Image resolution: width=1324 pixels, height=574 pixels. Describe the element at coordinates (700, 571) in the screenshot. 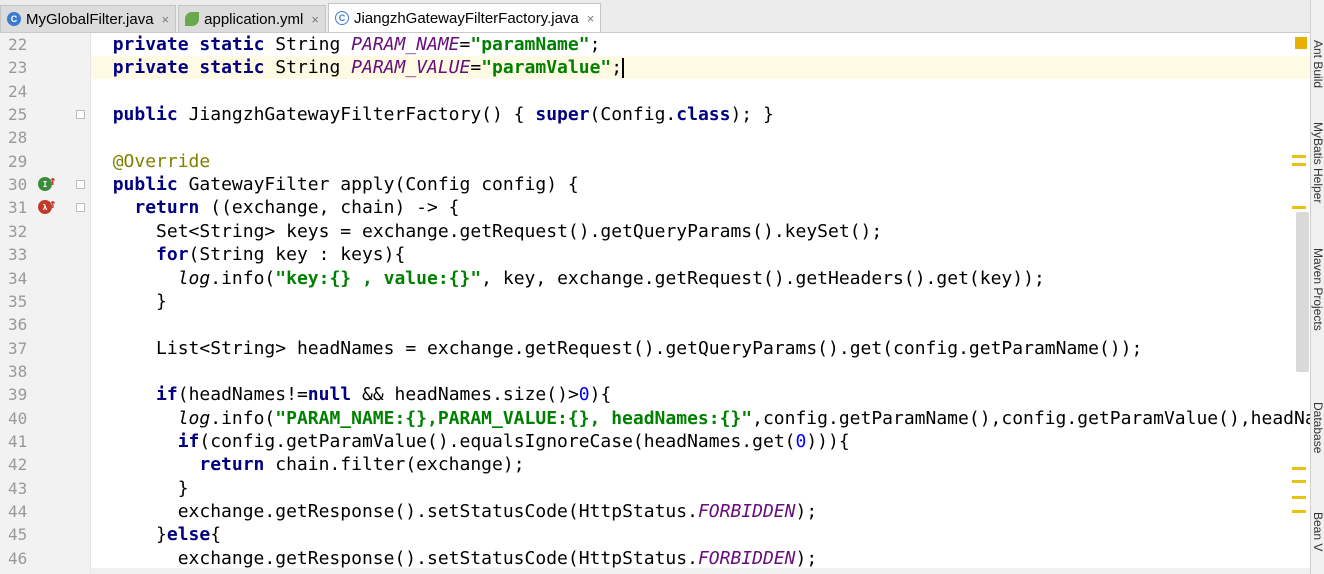

I see `horizontal-scrollbar` at that location.